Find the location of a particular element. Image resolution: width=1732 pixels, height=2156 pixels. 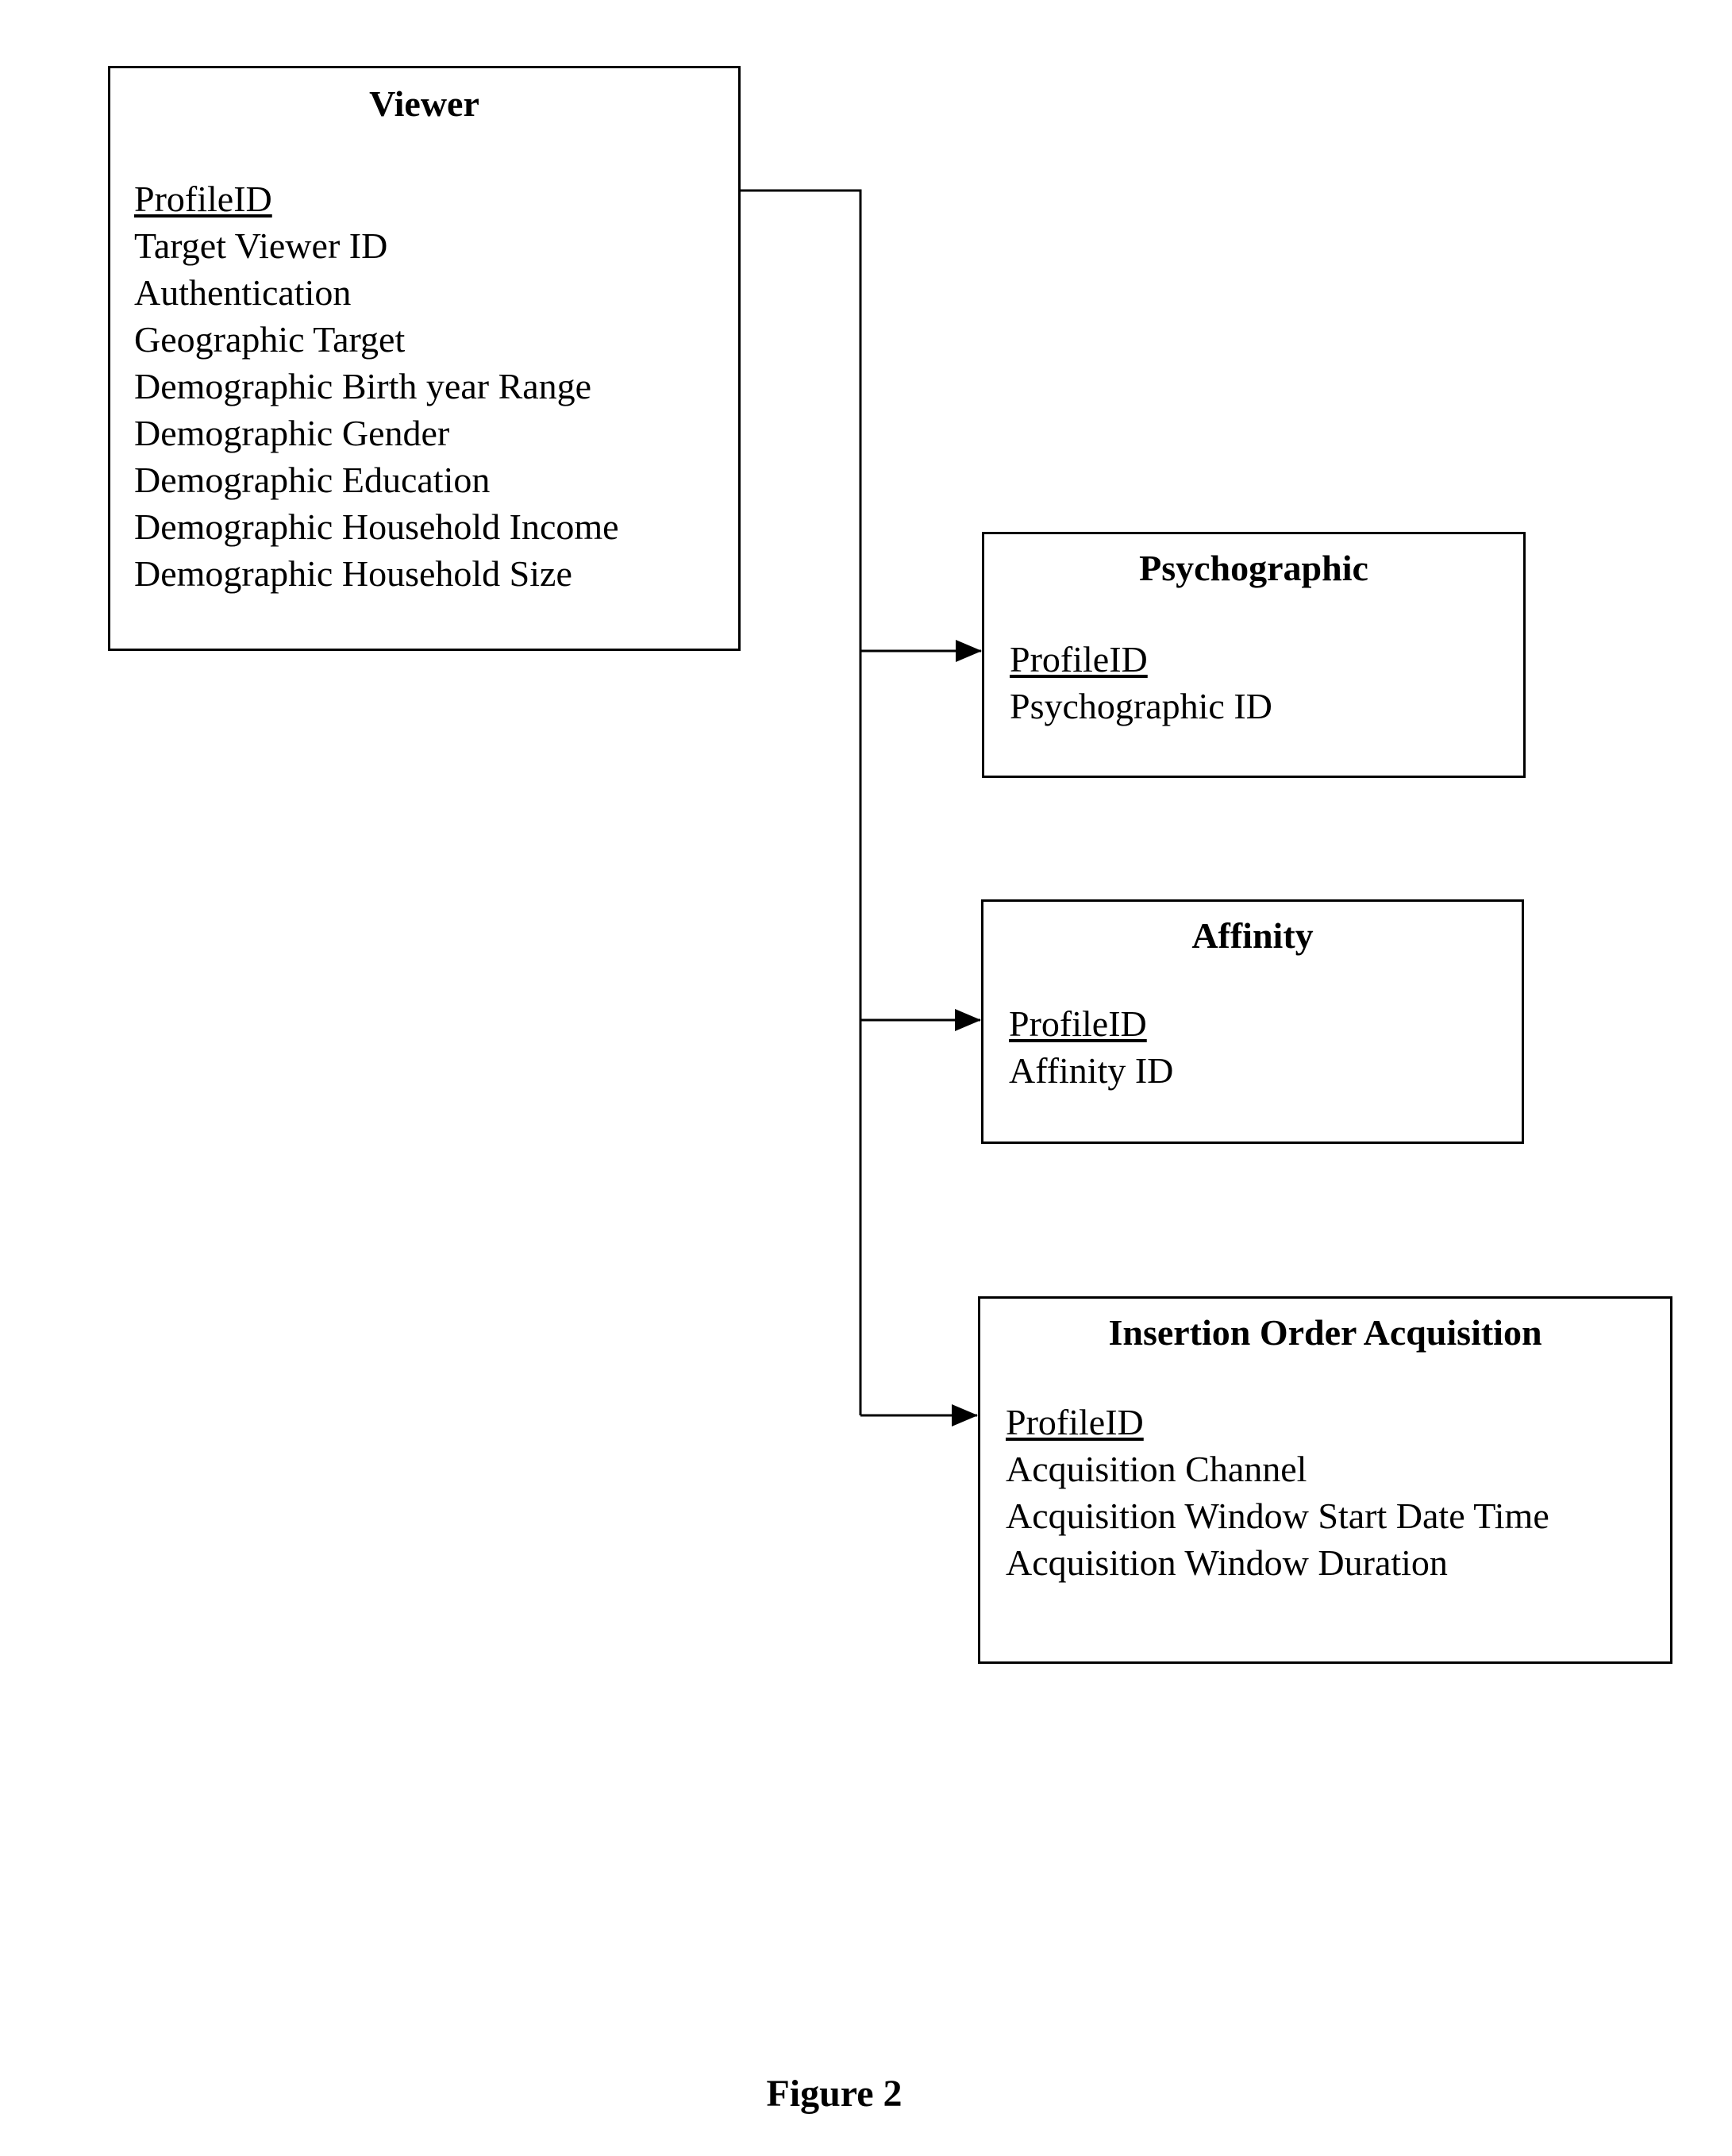

viewer-trunk-line is located at coordinates (801, 802).